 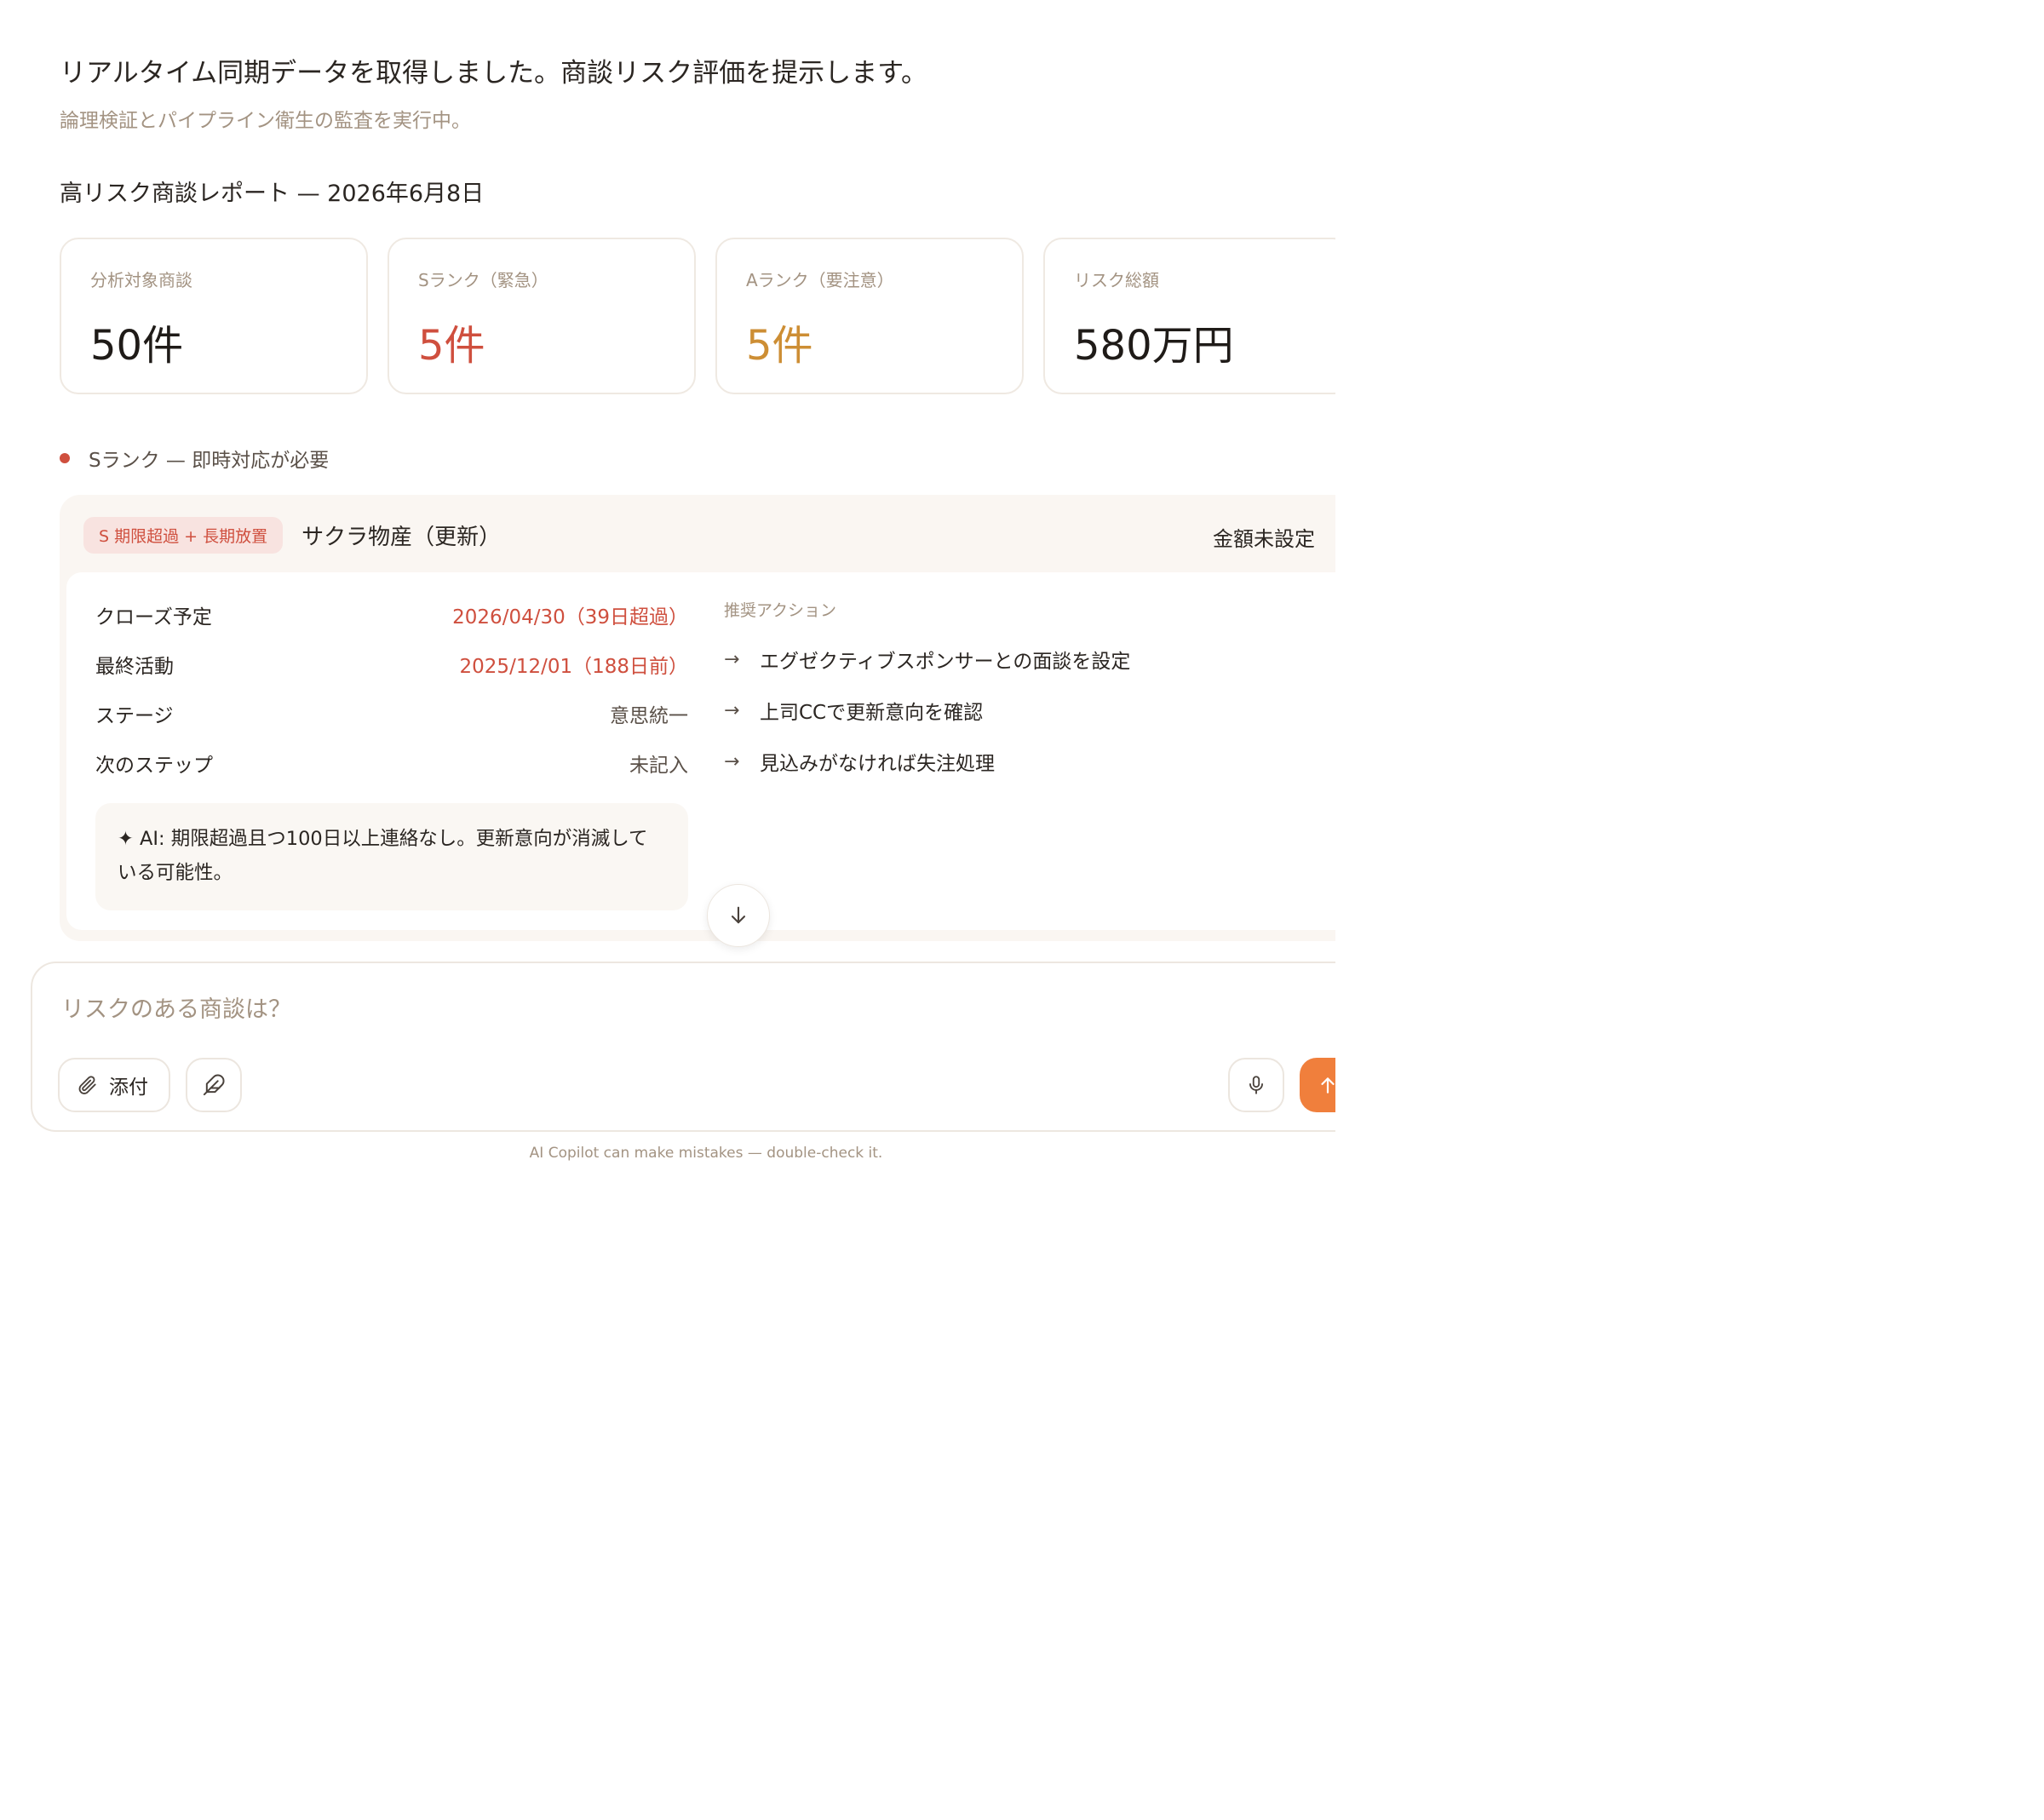 What do you see at coordinates (1189, 316) in the screenshot?
I see `stat-card-risk-total: リスク総額 580万円` at bounding box center [1189, 316].